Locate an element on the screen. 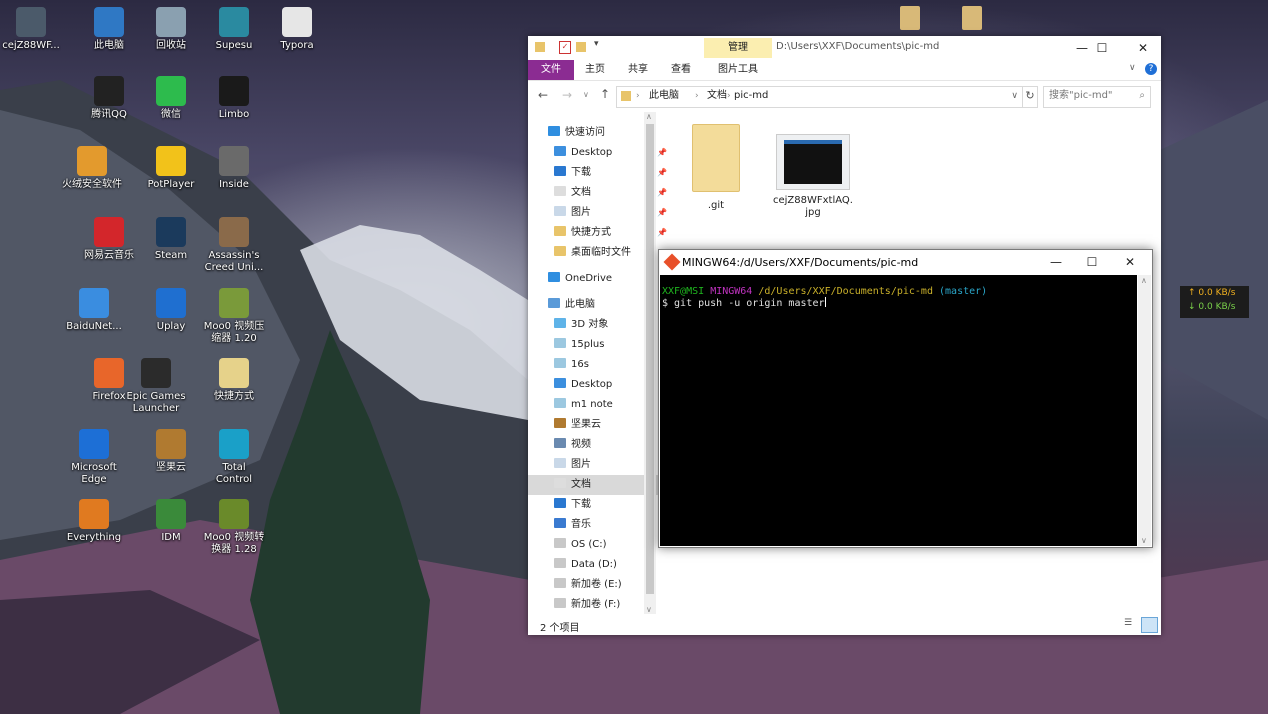 This screenshot has height=714, width=1268. desktop-icon: Inside is located at coordinates (234, 168).